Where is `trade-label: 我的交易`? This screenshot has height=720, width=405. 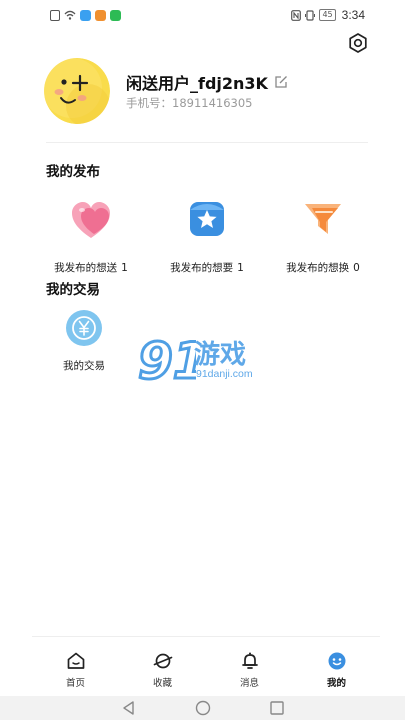 trade-label: 我的交易 is located at coordinates (84, 366).